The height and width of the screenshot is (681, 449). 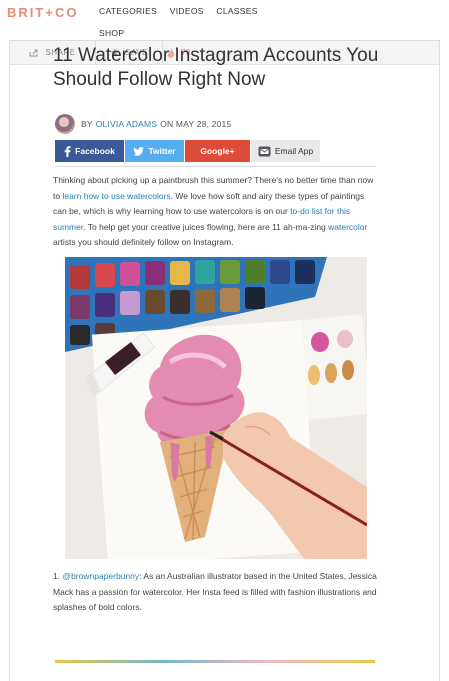 What do you see at coordinates (50, 12) in the screenshot?
I see `logo-plus: +` at bounding box center [50, 12].